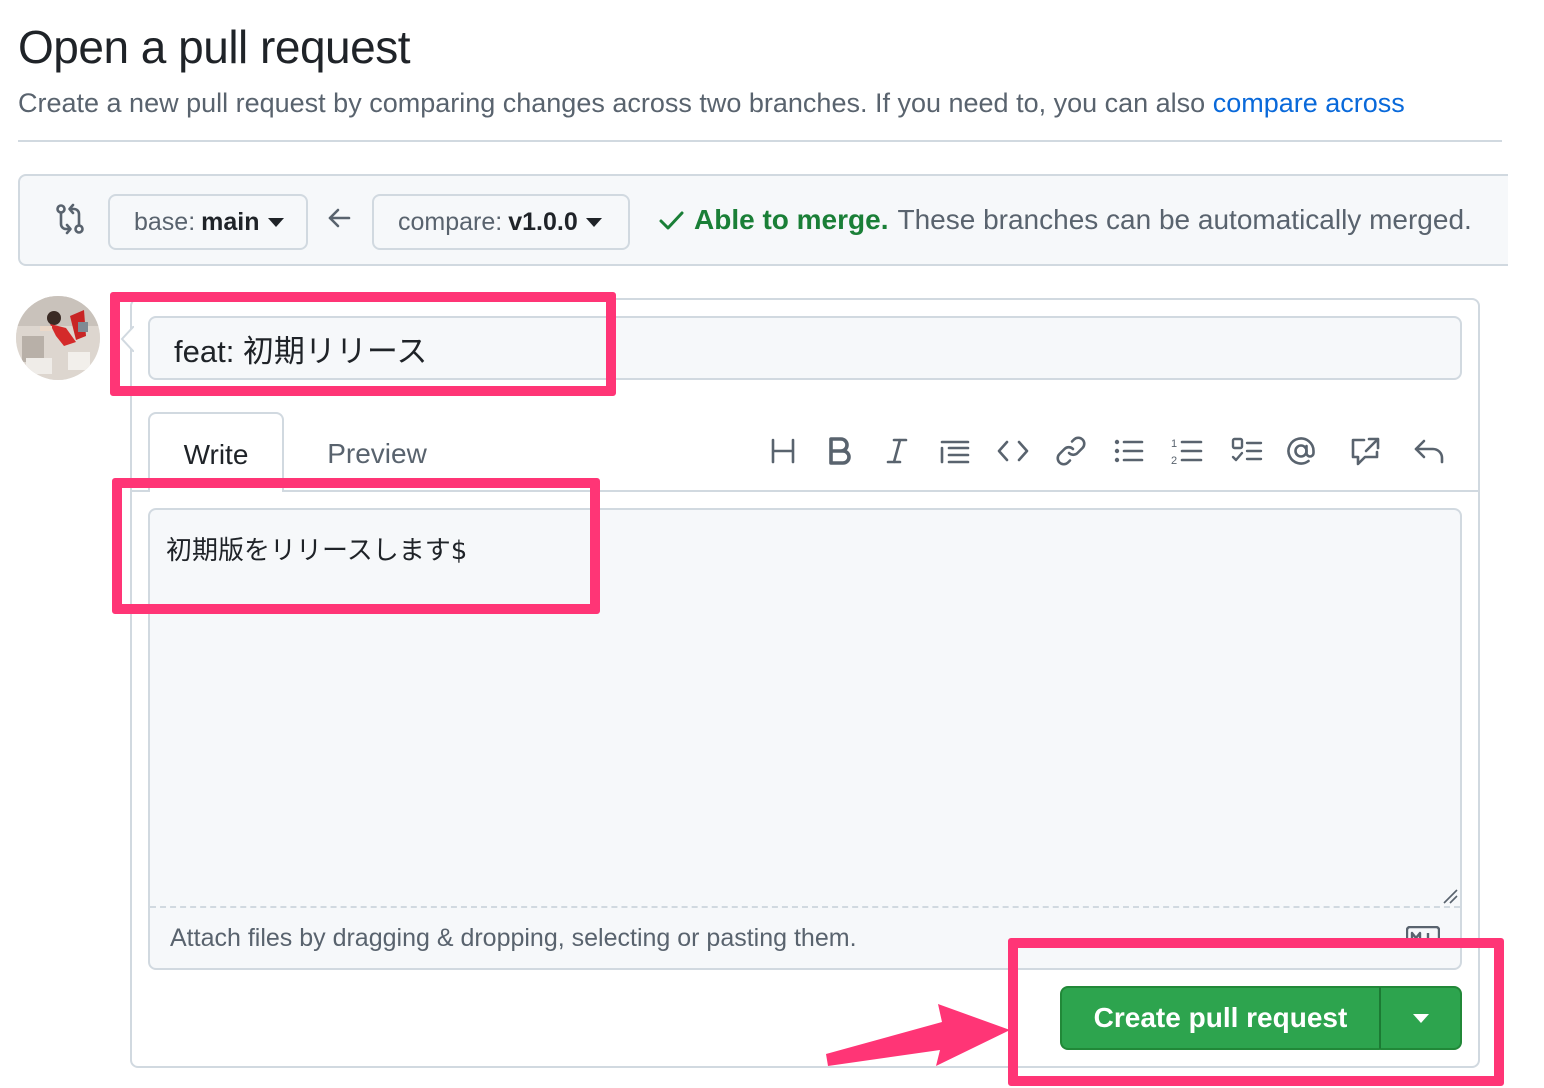  What do you see at coordinates (1129, 451) in the screenshot?
I see `bulleted-list-icon` at bounding box center [1129, 451].